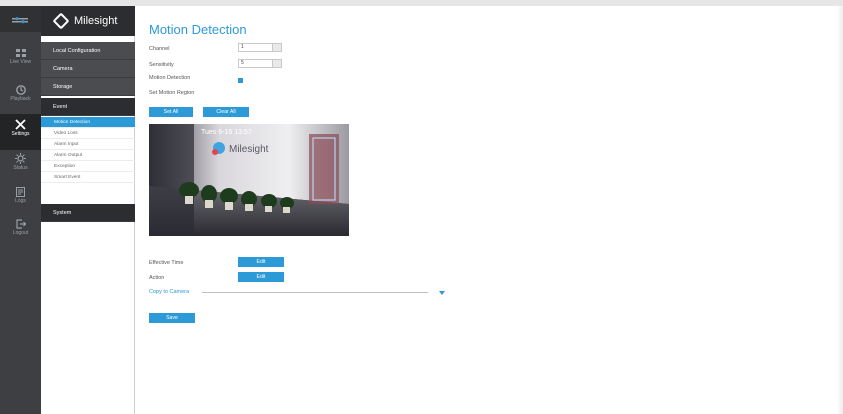 Image resolution: width=843 pixels, height=414 pixels. What do you see at coordinates (88, 155) in the screenshot?
I see `sidebar-item-alarm-output: Alarm Output` at bounding box center [88, 155].